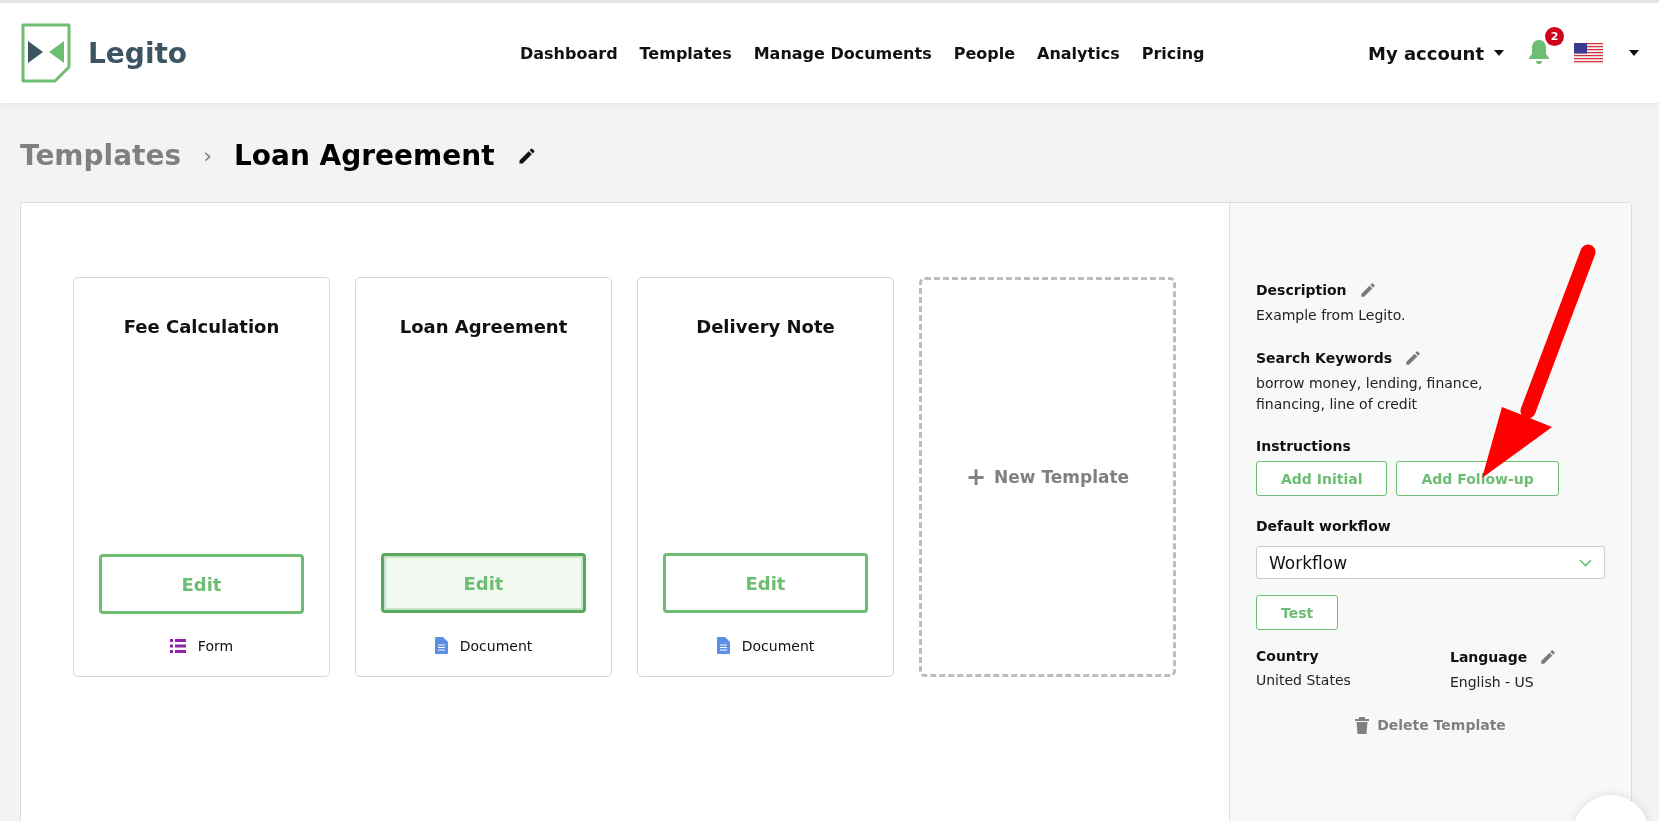  I want to click on account-menu: My account, so click(1436, 53).